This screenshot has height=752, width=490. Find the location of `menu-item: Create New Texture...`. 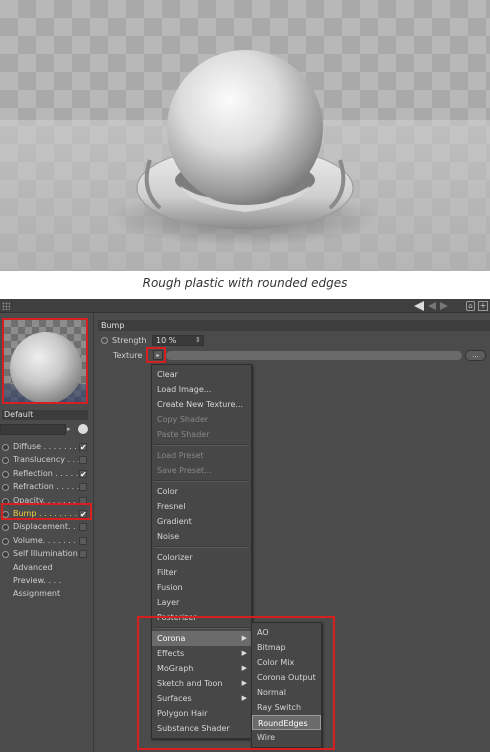

menu-item: Create New Texture... is located at coordinates (201, 404).